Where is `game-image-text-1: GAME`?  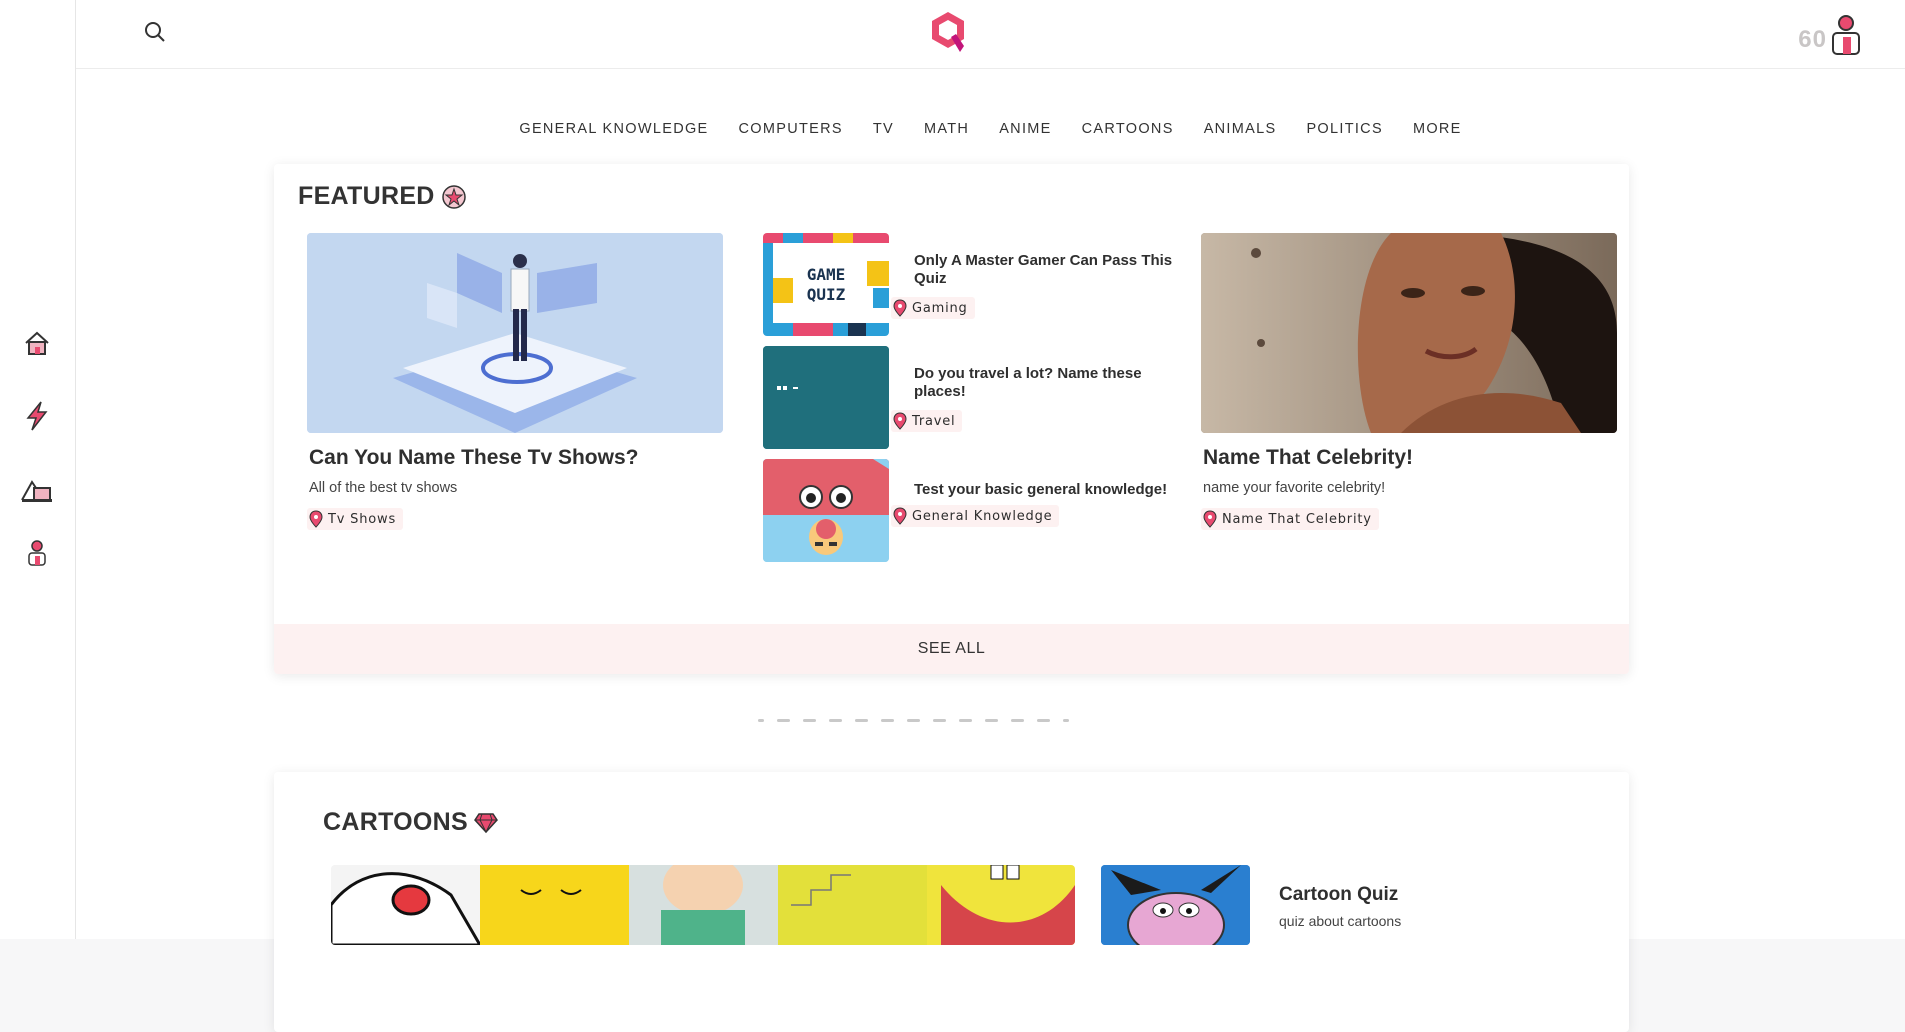 game-image-text-1: GAME is located at coordinates (826, 274).